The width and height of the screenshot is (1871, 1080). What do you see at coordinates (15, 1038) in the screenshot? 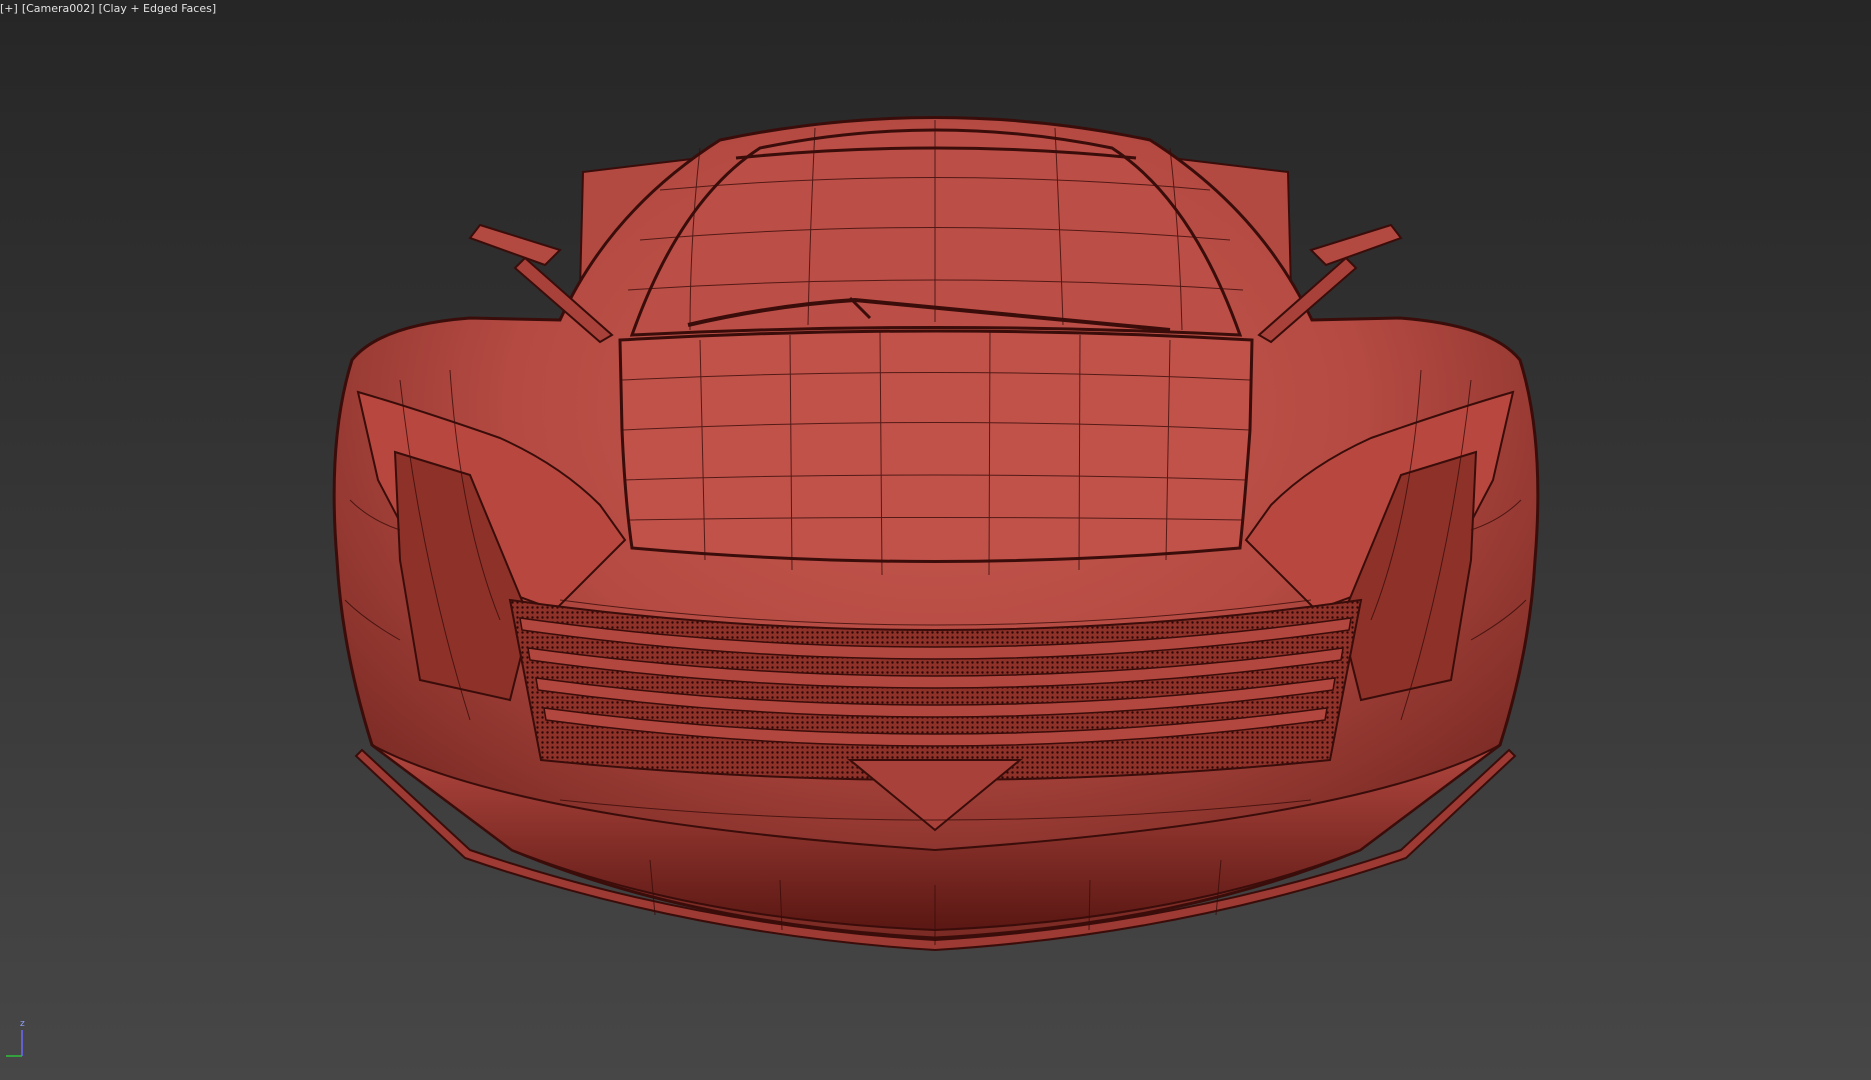
I see `axis-gizmo: z` at bounding box center [15, 1038].